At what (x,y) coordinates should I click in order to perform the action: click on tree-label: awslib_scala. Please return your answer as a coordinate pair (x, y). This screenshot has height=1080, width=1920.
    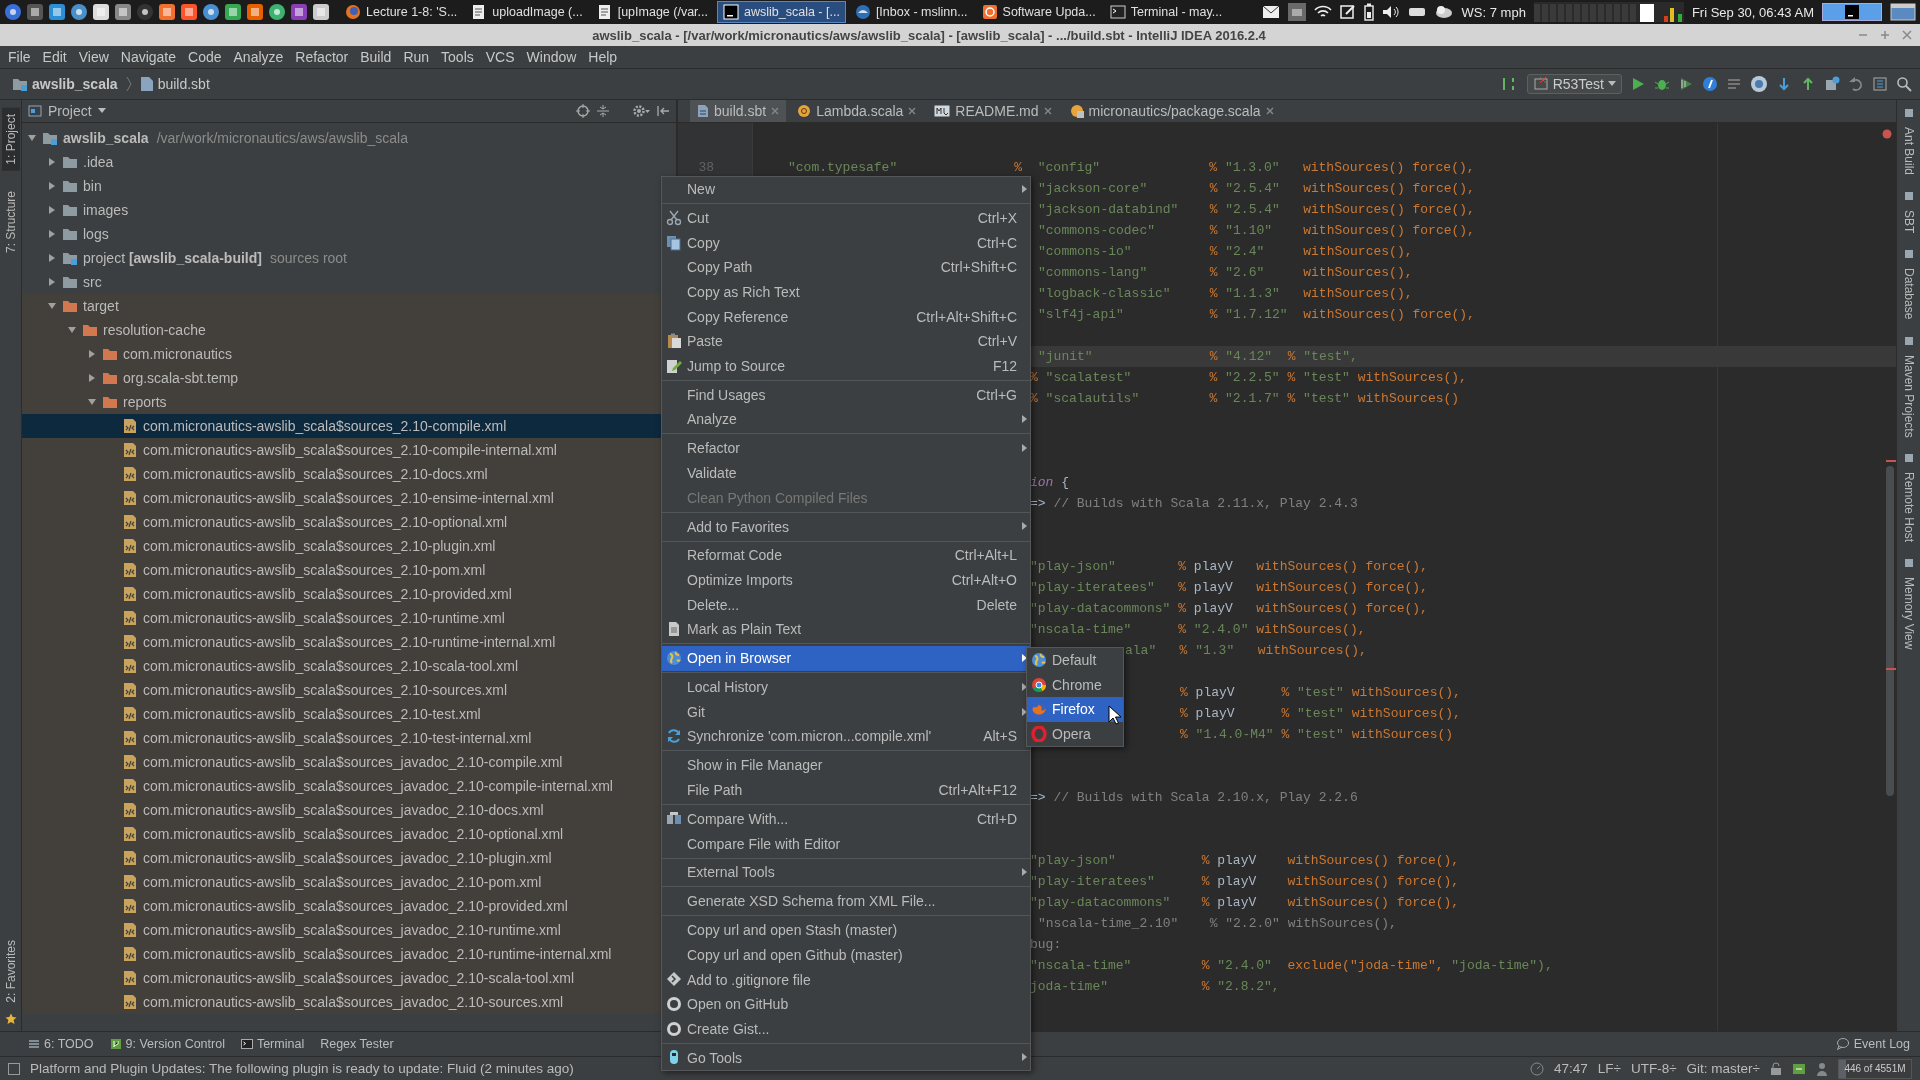
    Looking at the image, I should click on (106, 138).